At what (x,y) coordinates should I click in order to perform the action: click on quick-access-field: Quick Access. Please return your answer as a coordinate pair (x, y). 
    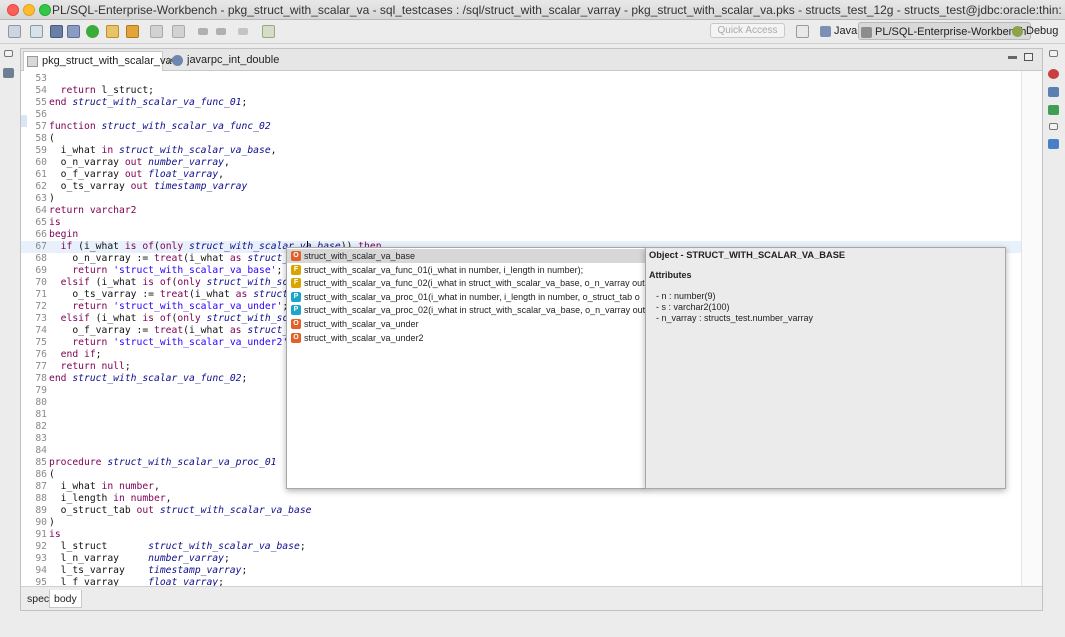
    Looking at the image, I should click on (747, 30).